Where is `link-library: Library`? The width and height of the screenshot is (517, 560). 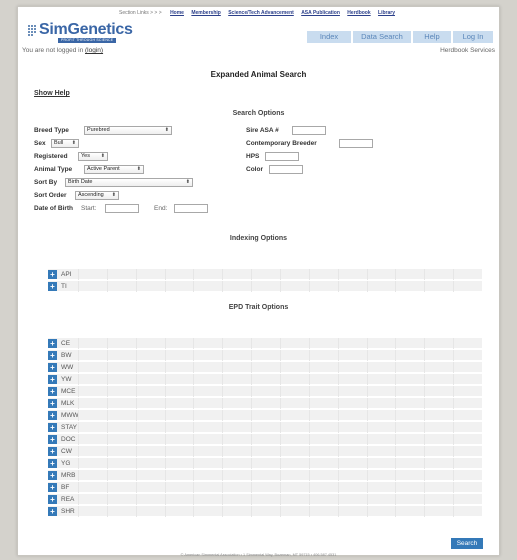 link-library: Library is located at coordinates (386, 13).